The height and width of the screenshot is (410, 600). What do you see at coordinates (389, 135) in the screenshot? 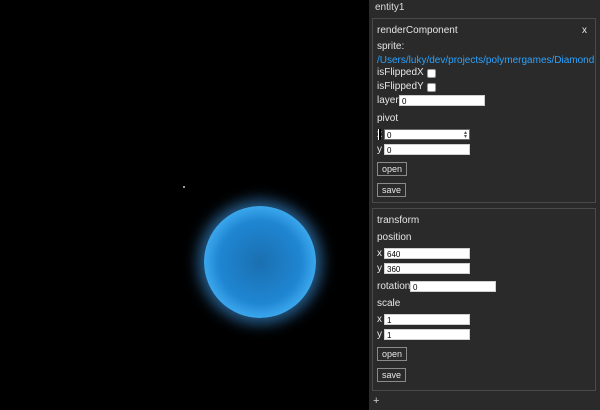
I see `pivot-x-value: 0` at bounding box center [389, 135].